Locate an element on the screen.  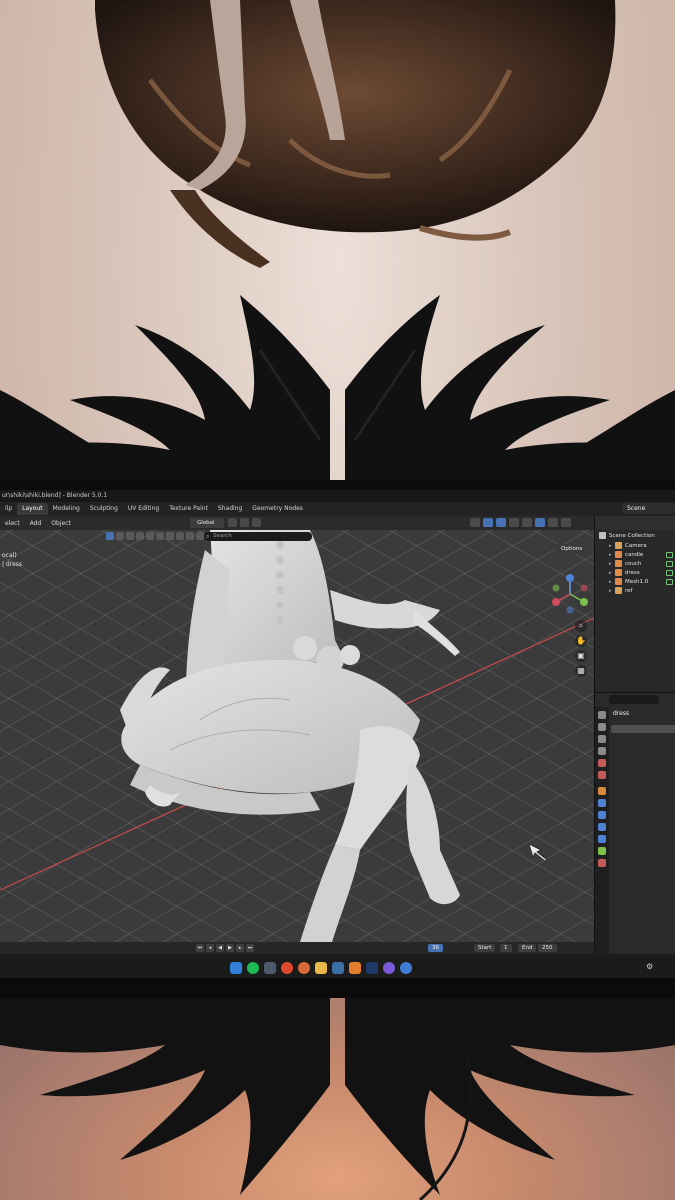
tab-shading: Shading is located at coordinates (230, 509).